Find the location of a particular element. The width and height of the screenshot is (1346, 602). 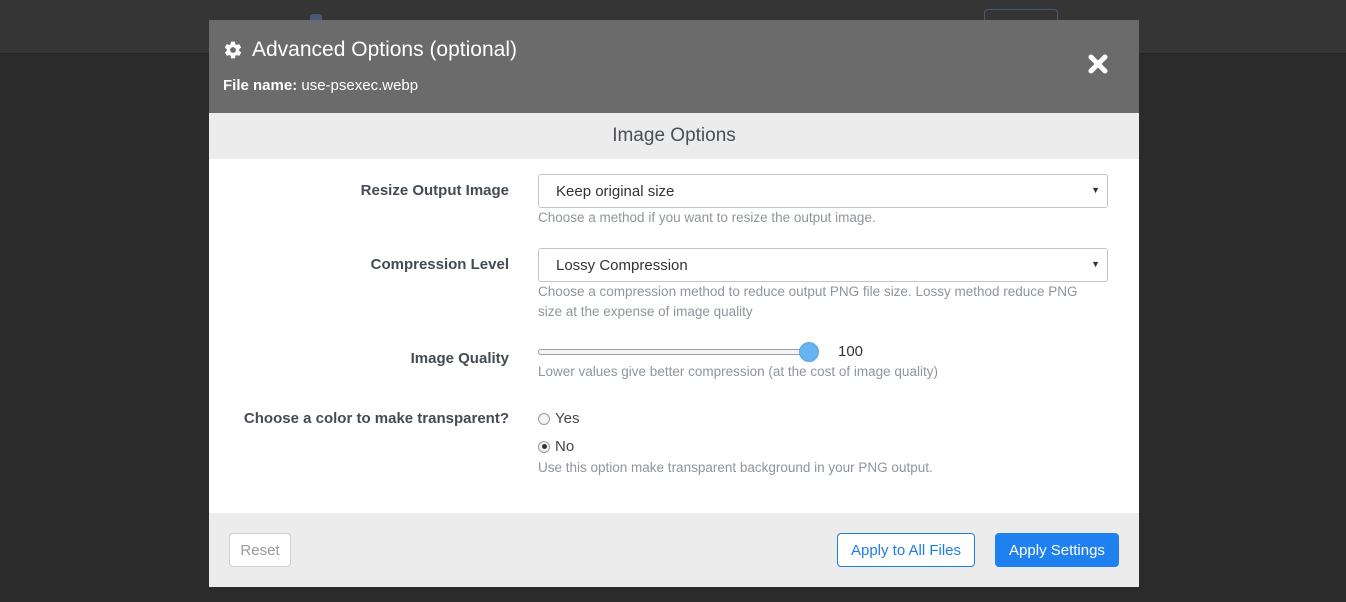

file-name-line: File name: use-psexec.webp is located at coordinates (320, 85).